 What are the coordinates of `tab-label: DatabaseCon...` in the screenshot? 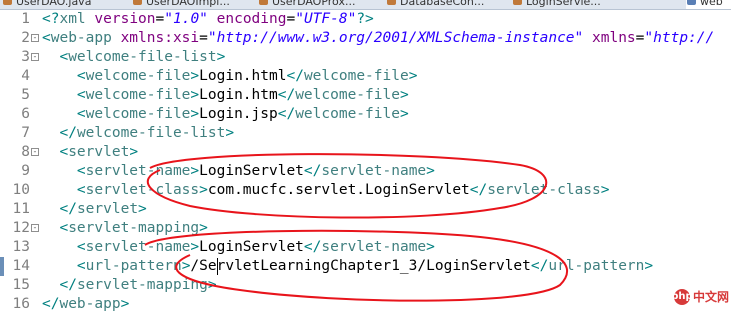 It's located at (442, 4).